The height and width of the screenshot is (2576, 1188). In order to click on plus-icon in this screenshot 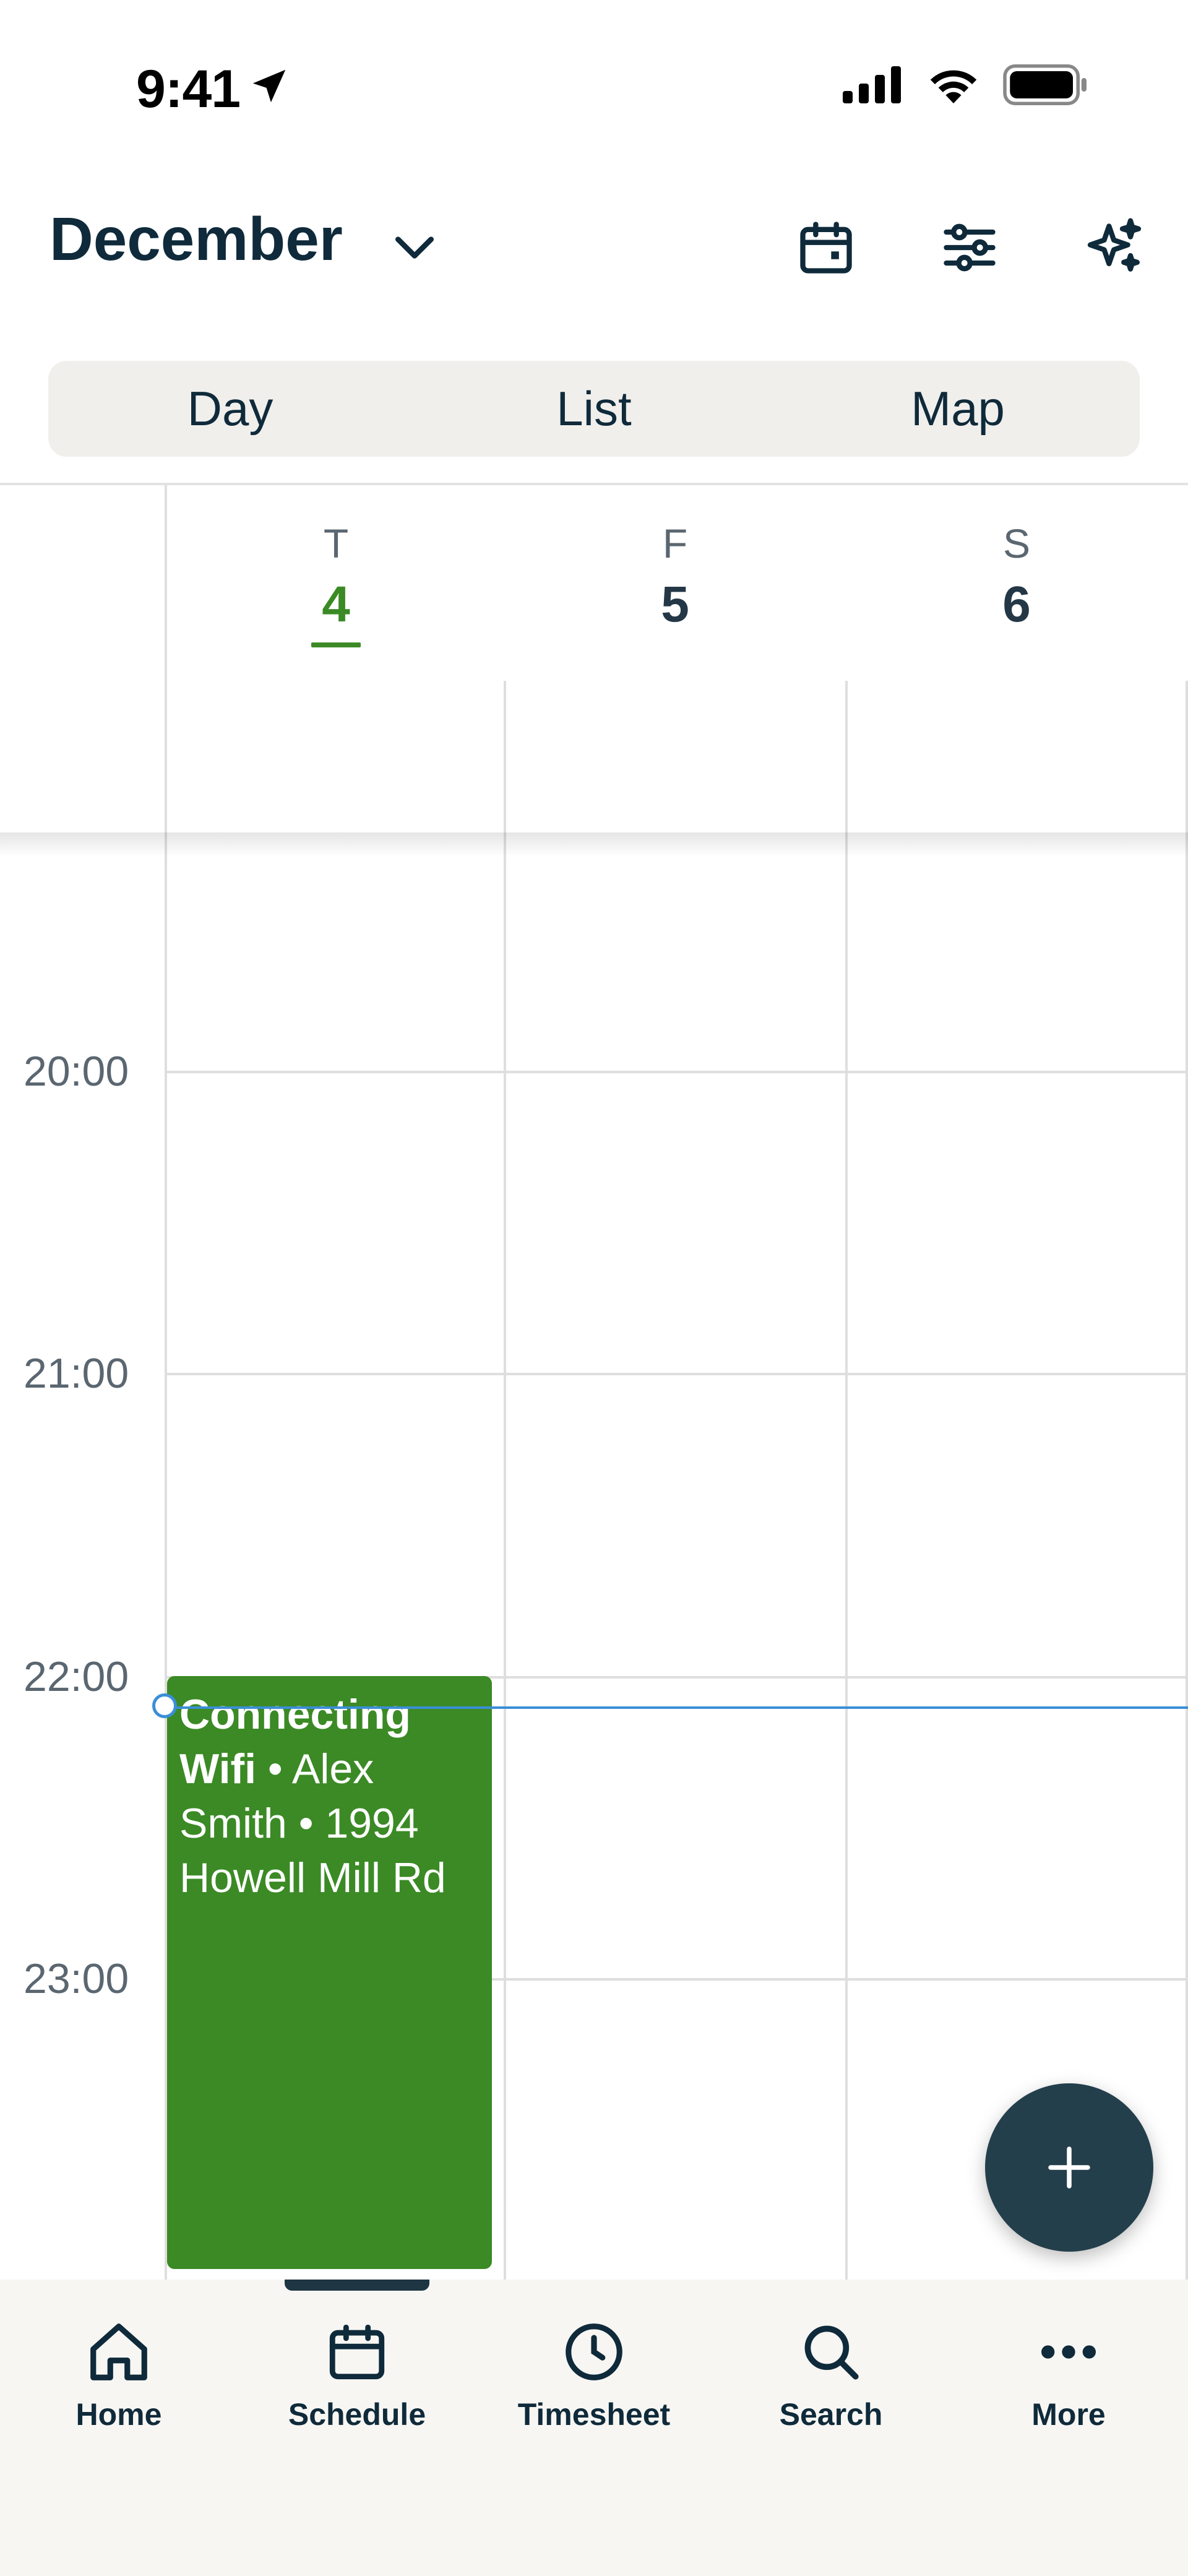, I will do `click(1069, 2167)`.